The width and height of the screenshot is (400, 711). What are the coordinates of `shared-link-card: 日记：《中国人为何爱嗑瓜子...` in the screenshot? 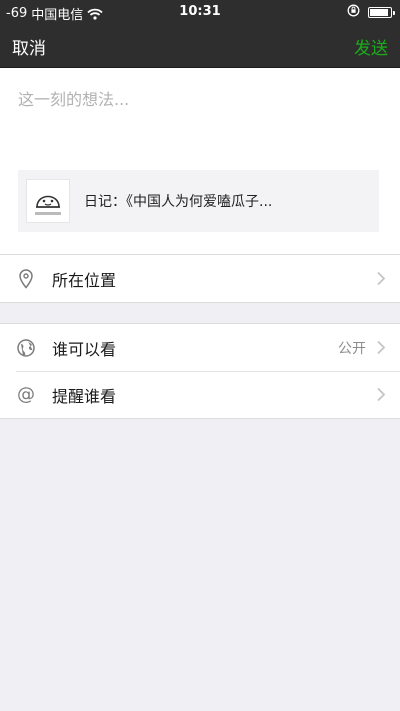 It's located at (198, 201).